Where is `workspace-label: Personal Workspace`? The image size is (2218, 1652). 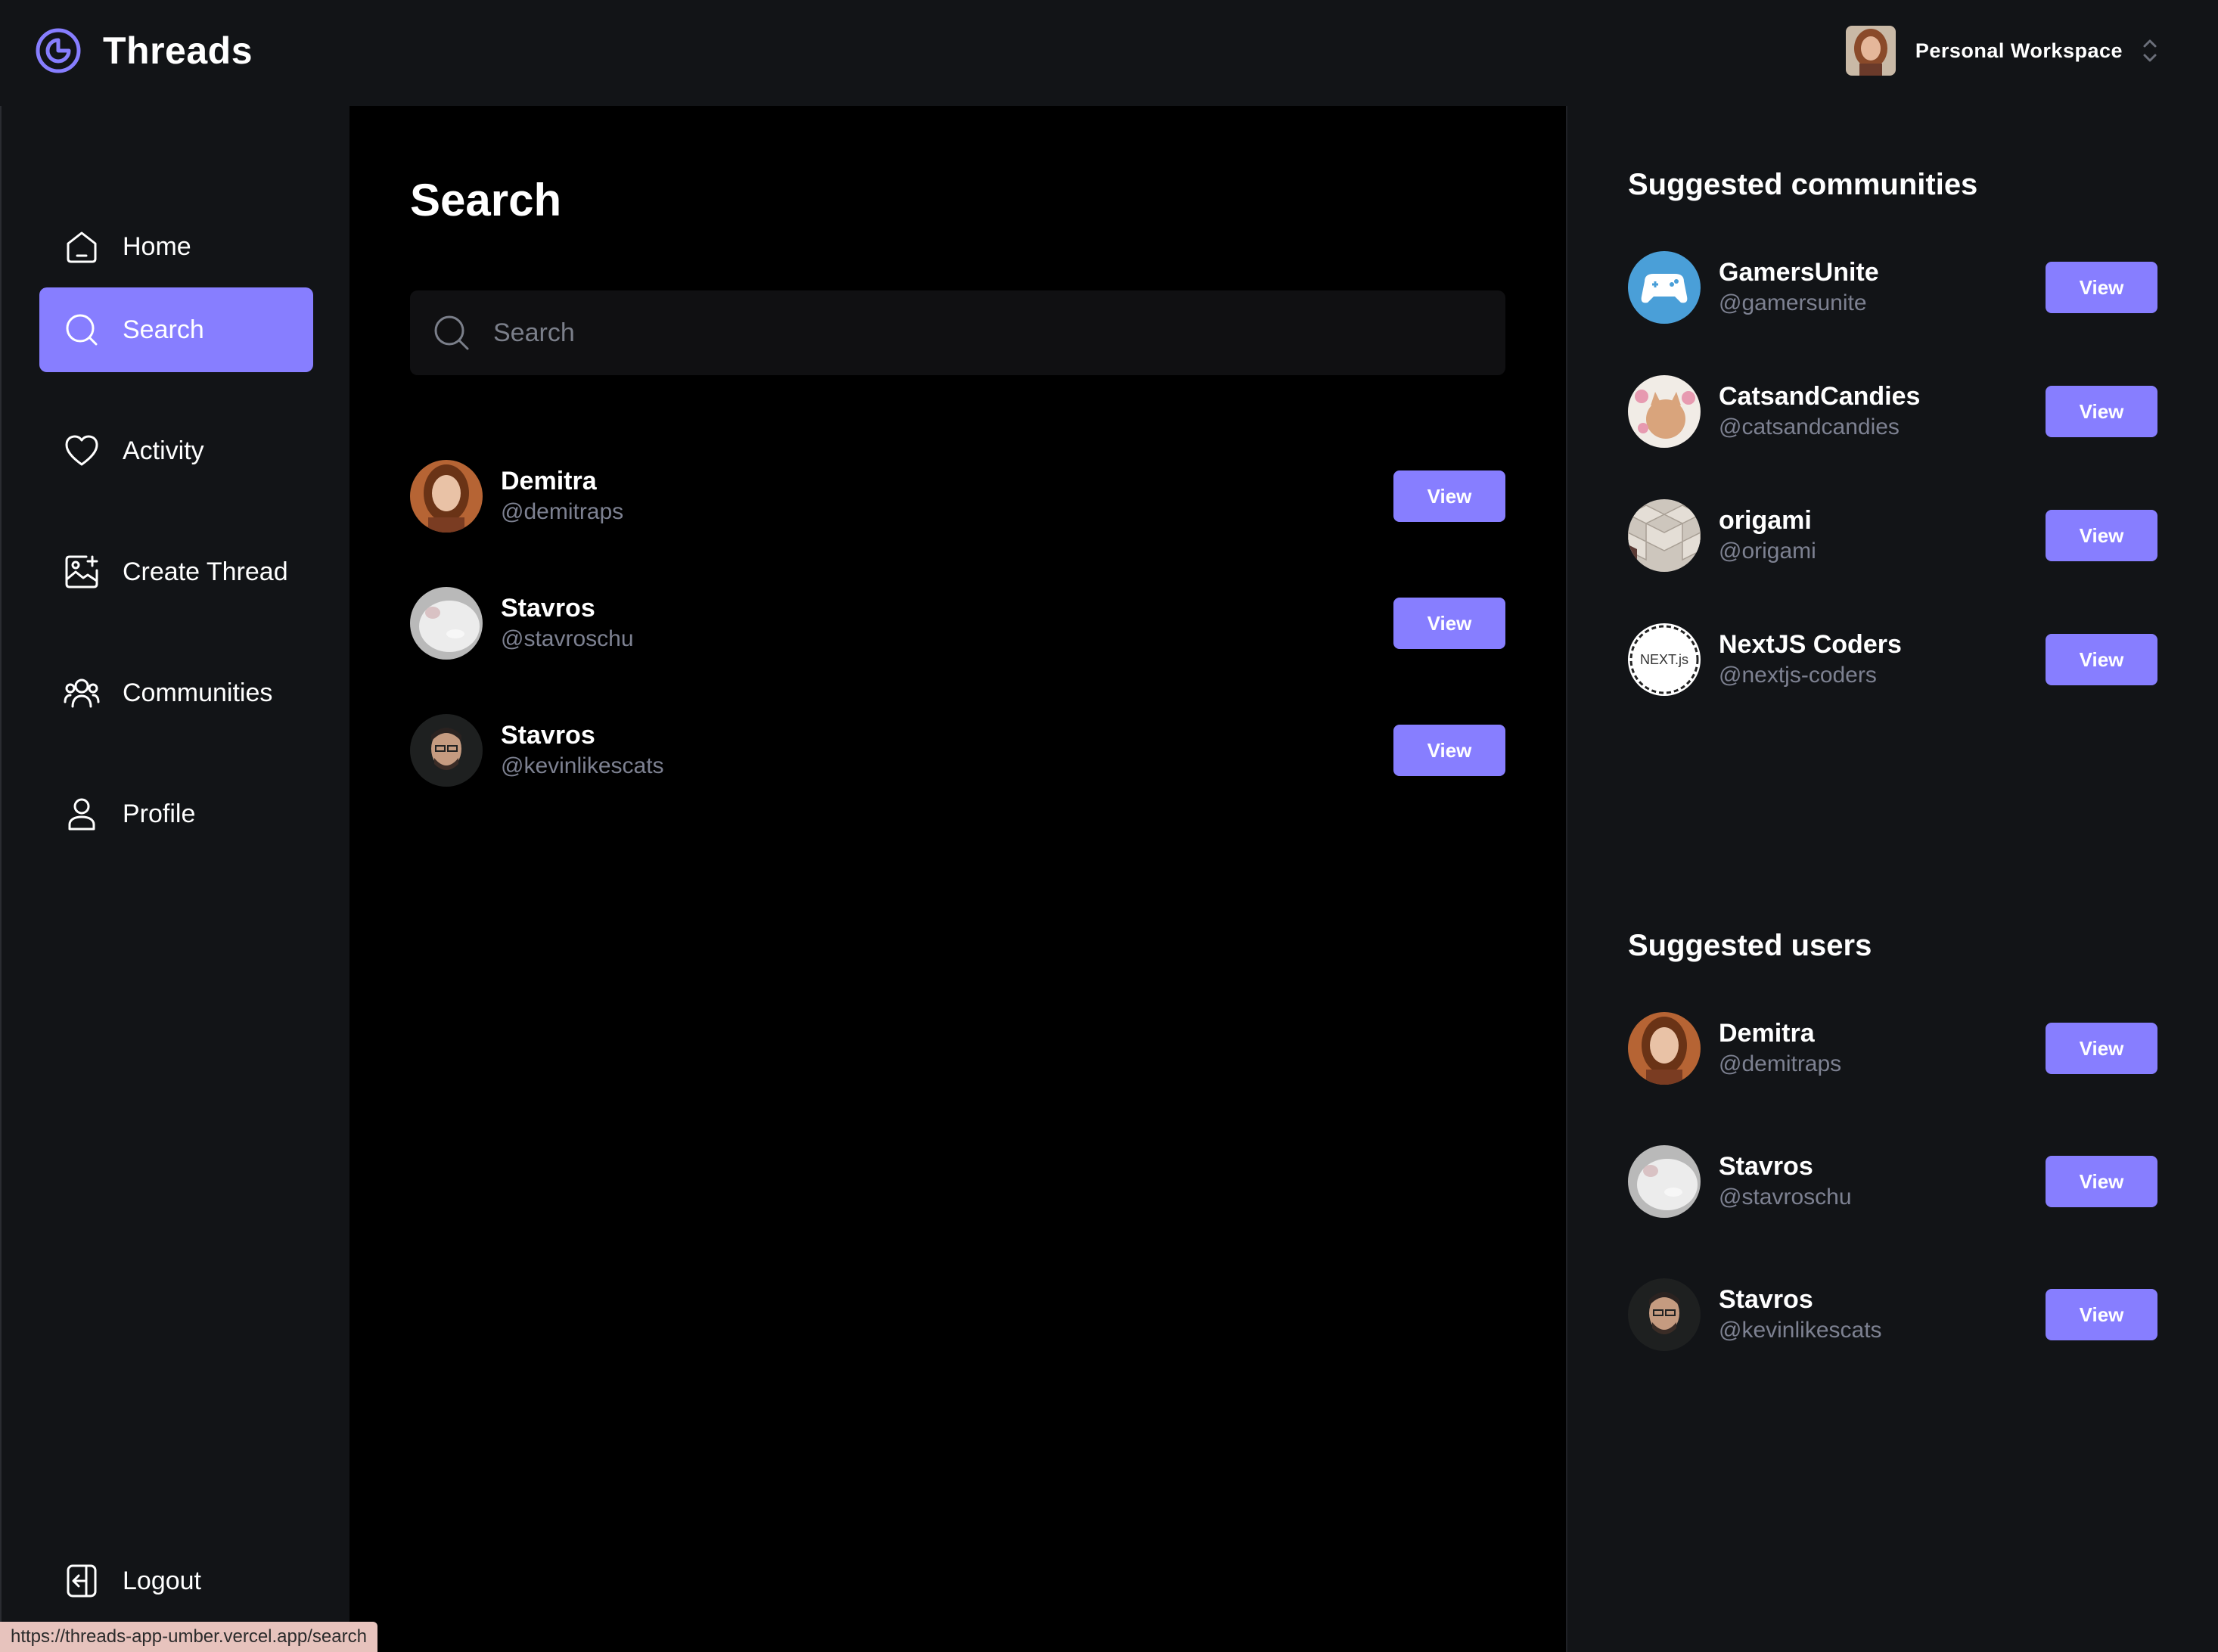 workspace-label: Personal Workspace is located at coordinates (2019, 50).